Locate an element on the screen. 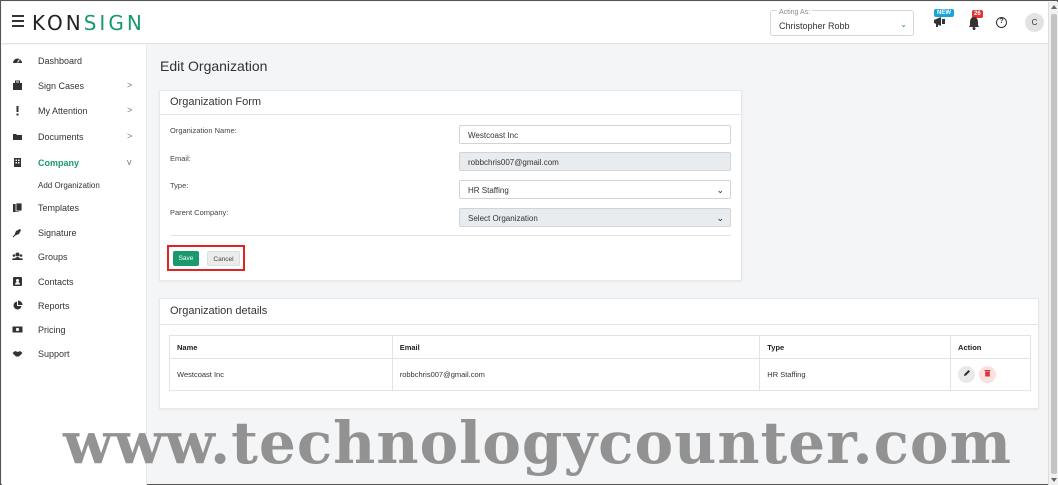  sidebar-item-signature: Signature is located at coordinates (74, 233).